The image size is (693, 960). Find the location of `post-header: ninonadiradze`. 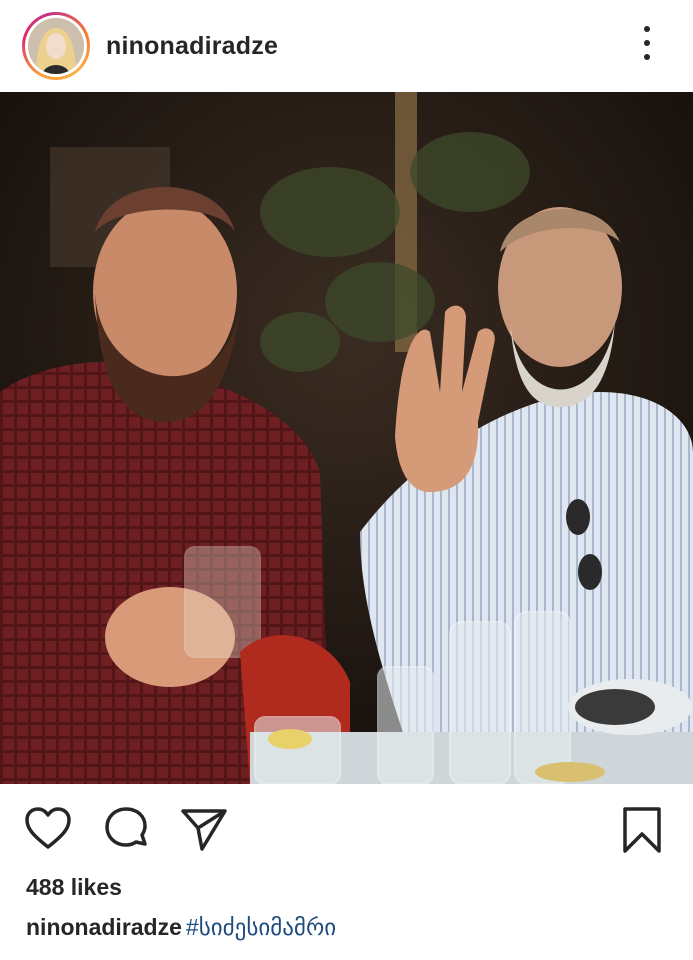

post-header: ninonadiradze is located at coordinates (346, 46).